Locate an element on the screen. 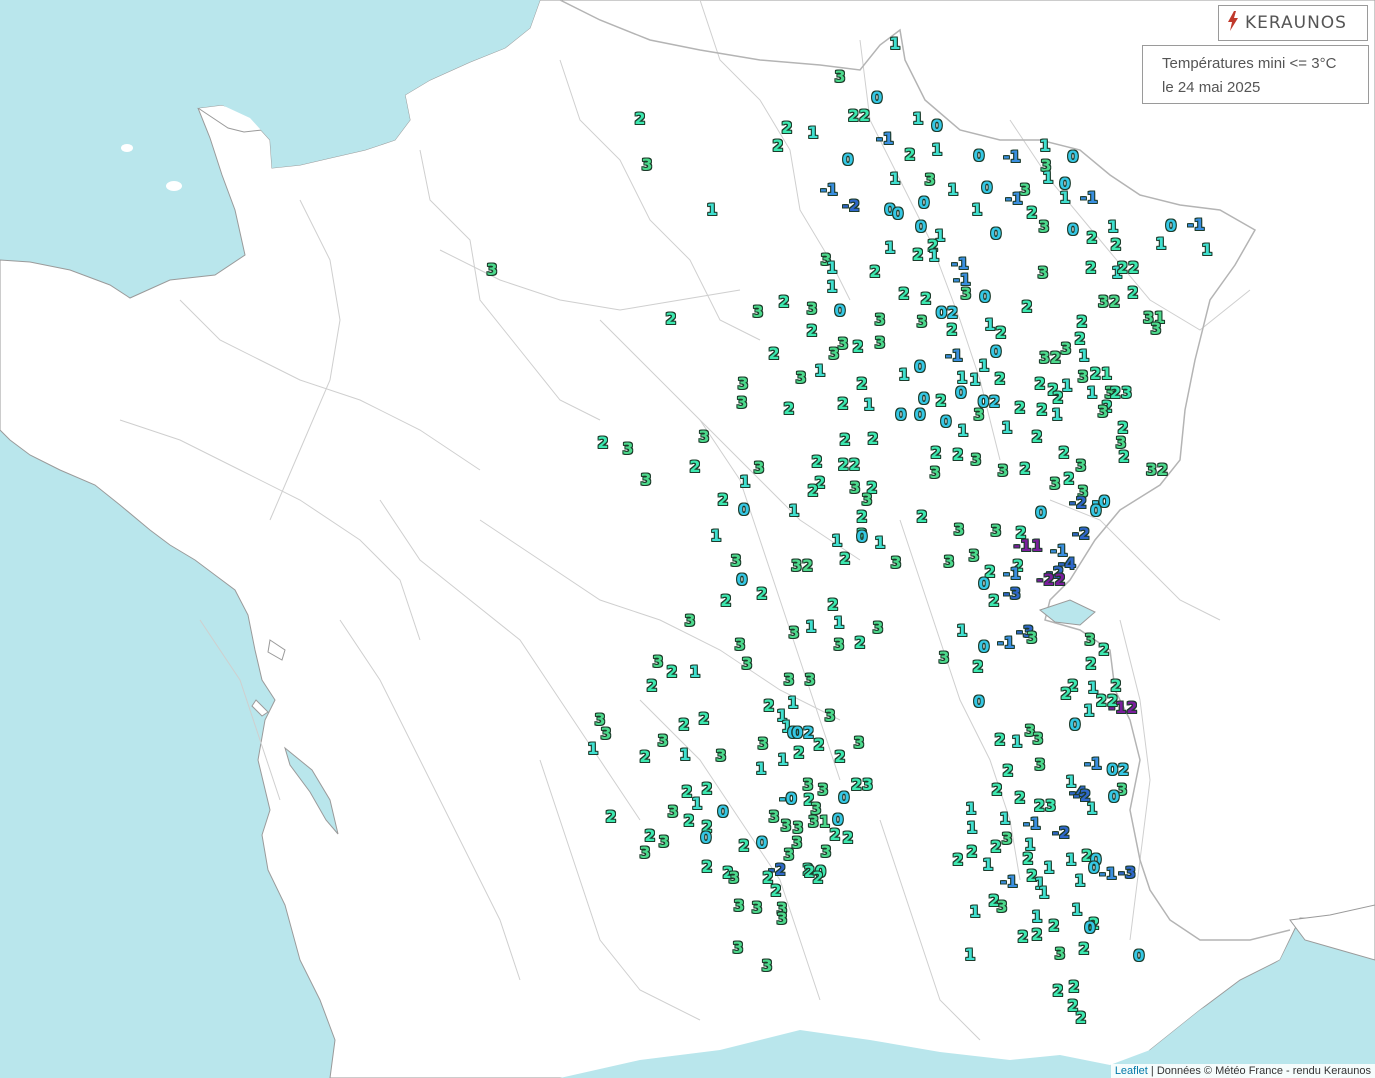 The width and height of the screenshot is (1375, 1078). leaflet-link: Leaflet is located at coordinates (1131, 1071).